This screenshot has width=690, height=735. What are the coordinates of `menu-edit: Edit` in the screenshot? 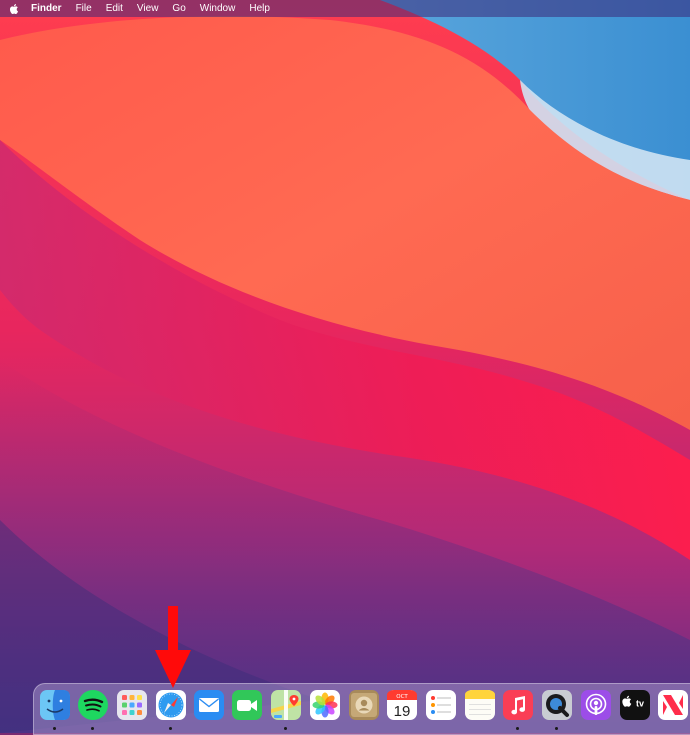 It's located at (114, 8).